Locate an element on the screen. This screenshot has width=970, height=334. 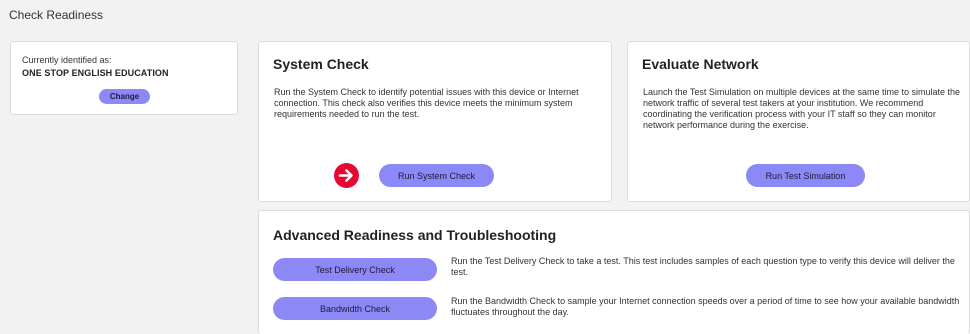
identity-label: Currently identified as: is located at coordinates (67, 60).